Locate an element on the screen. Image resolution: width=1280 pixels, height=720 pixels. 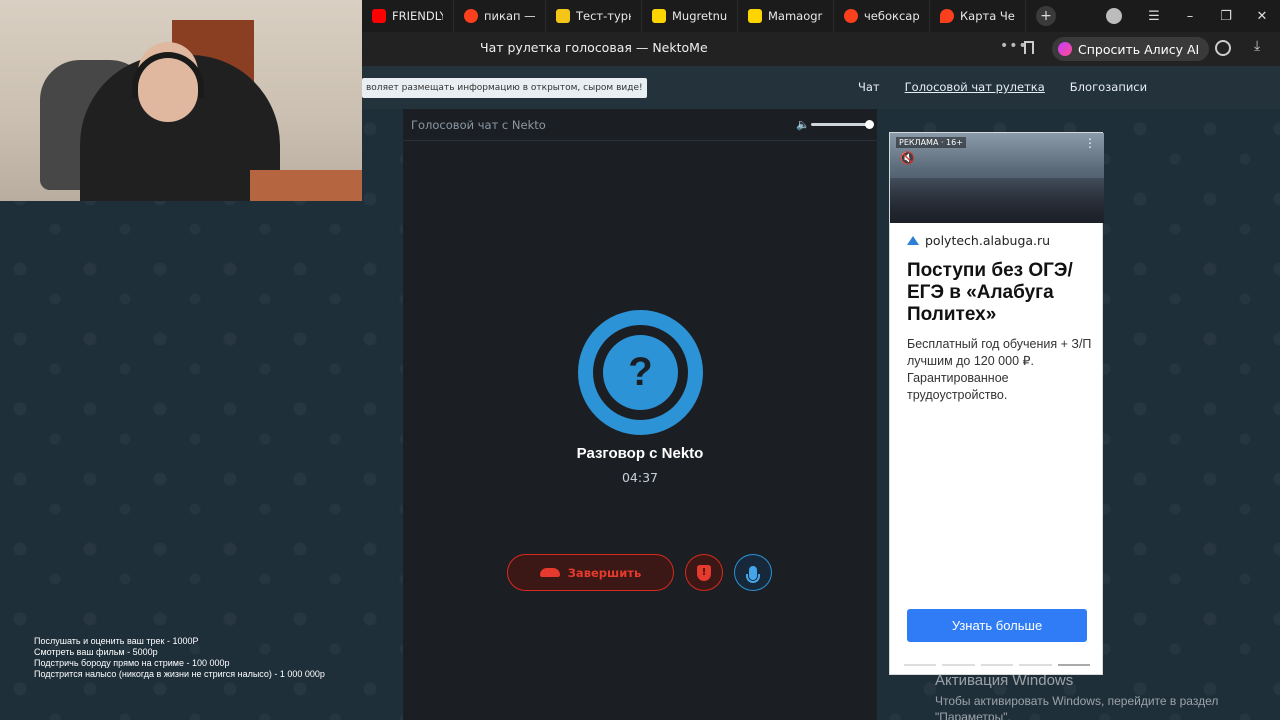
site-nav: Чат Голосовой чат рулетка Блогозаписи is located at coordinates (1002, 87).